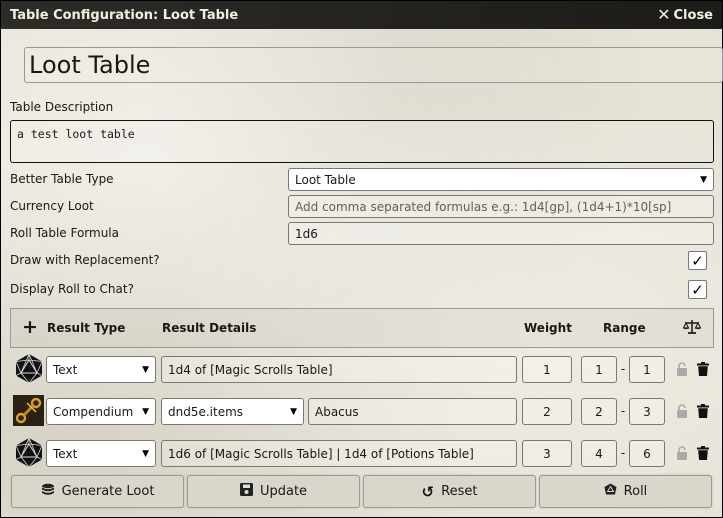 The width and height of the screenshot is (723, 518). What do you see at coordinates (610, 491) in the screenshot?
I see `dice-icon` at bounding box center [610, 491].